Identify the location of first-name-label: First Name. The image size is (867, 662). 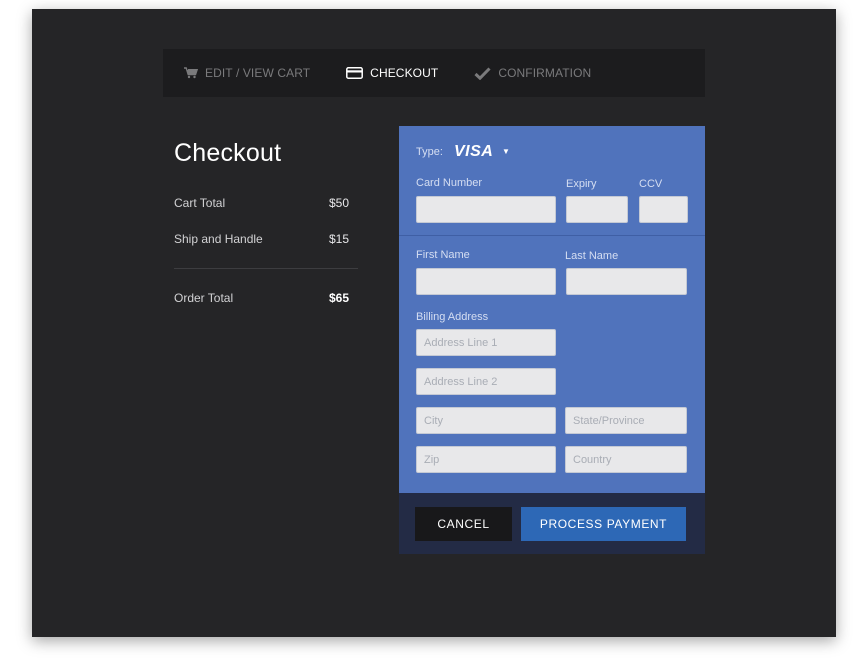
(443, 255).